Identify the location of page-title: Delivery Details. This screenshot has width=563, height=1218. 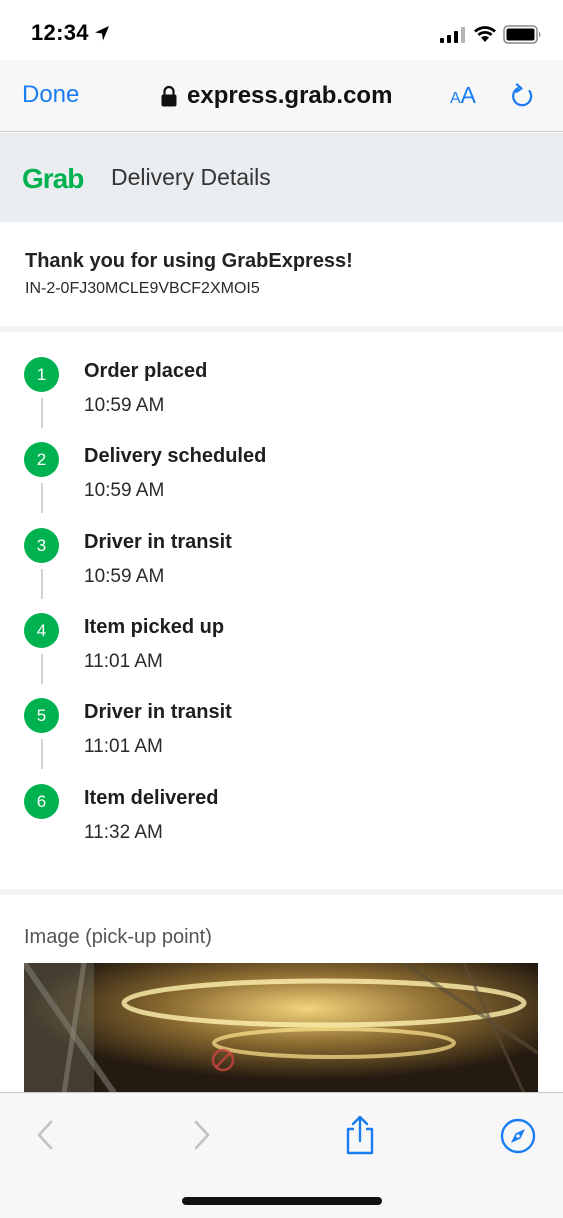
(191, 177).